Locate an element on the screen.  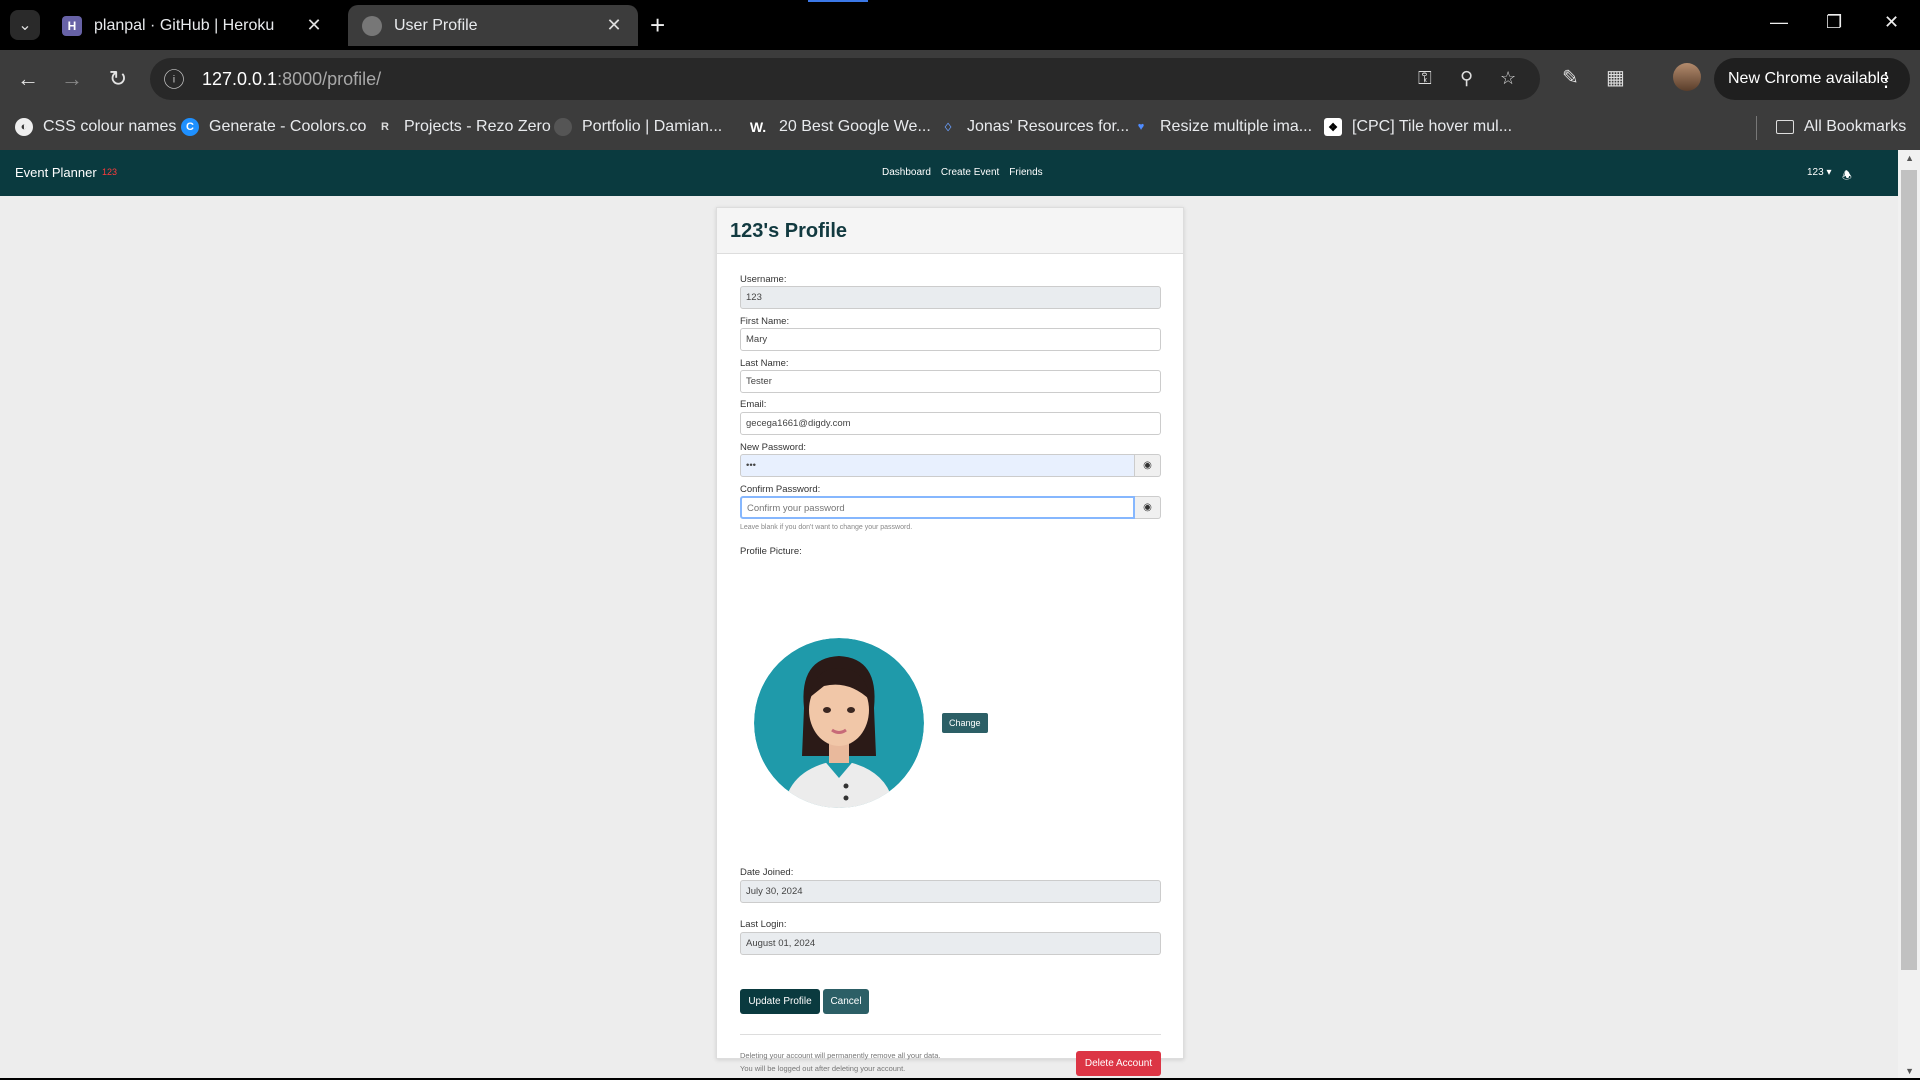
all-bookmarks-button: All Bookmarks is located at coordinates (1841, 127).